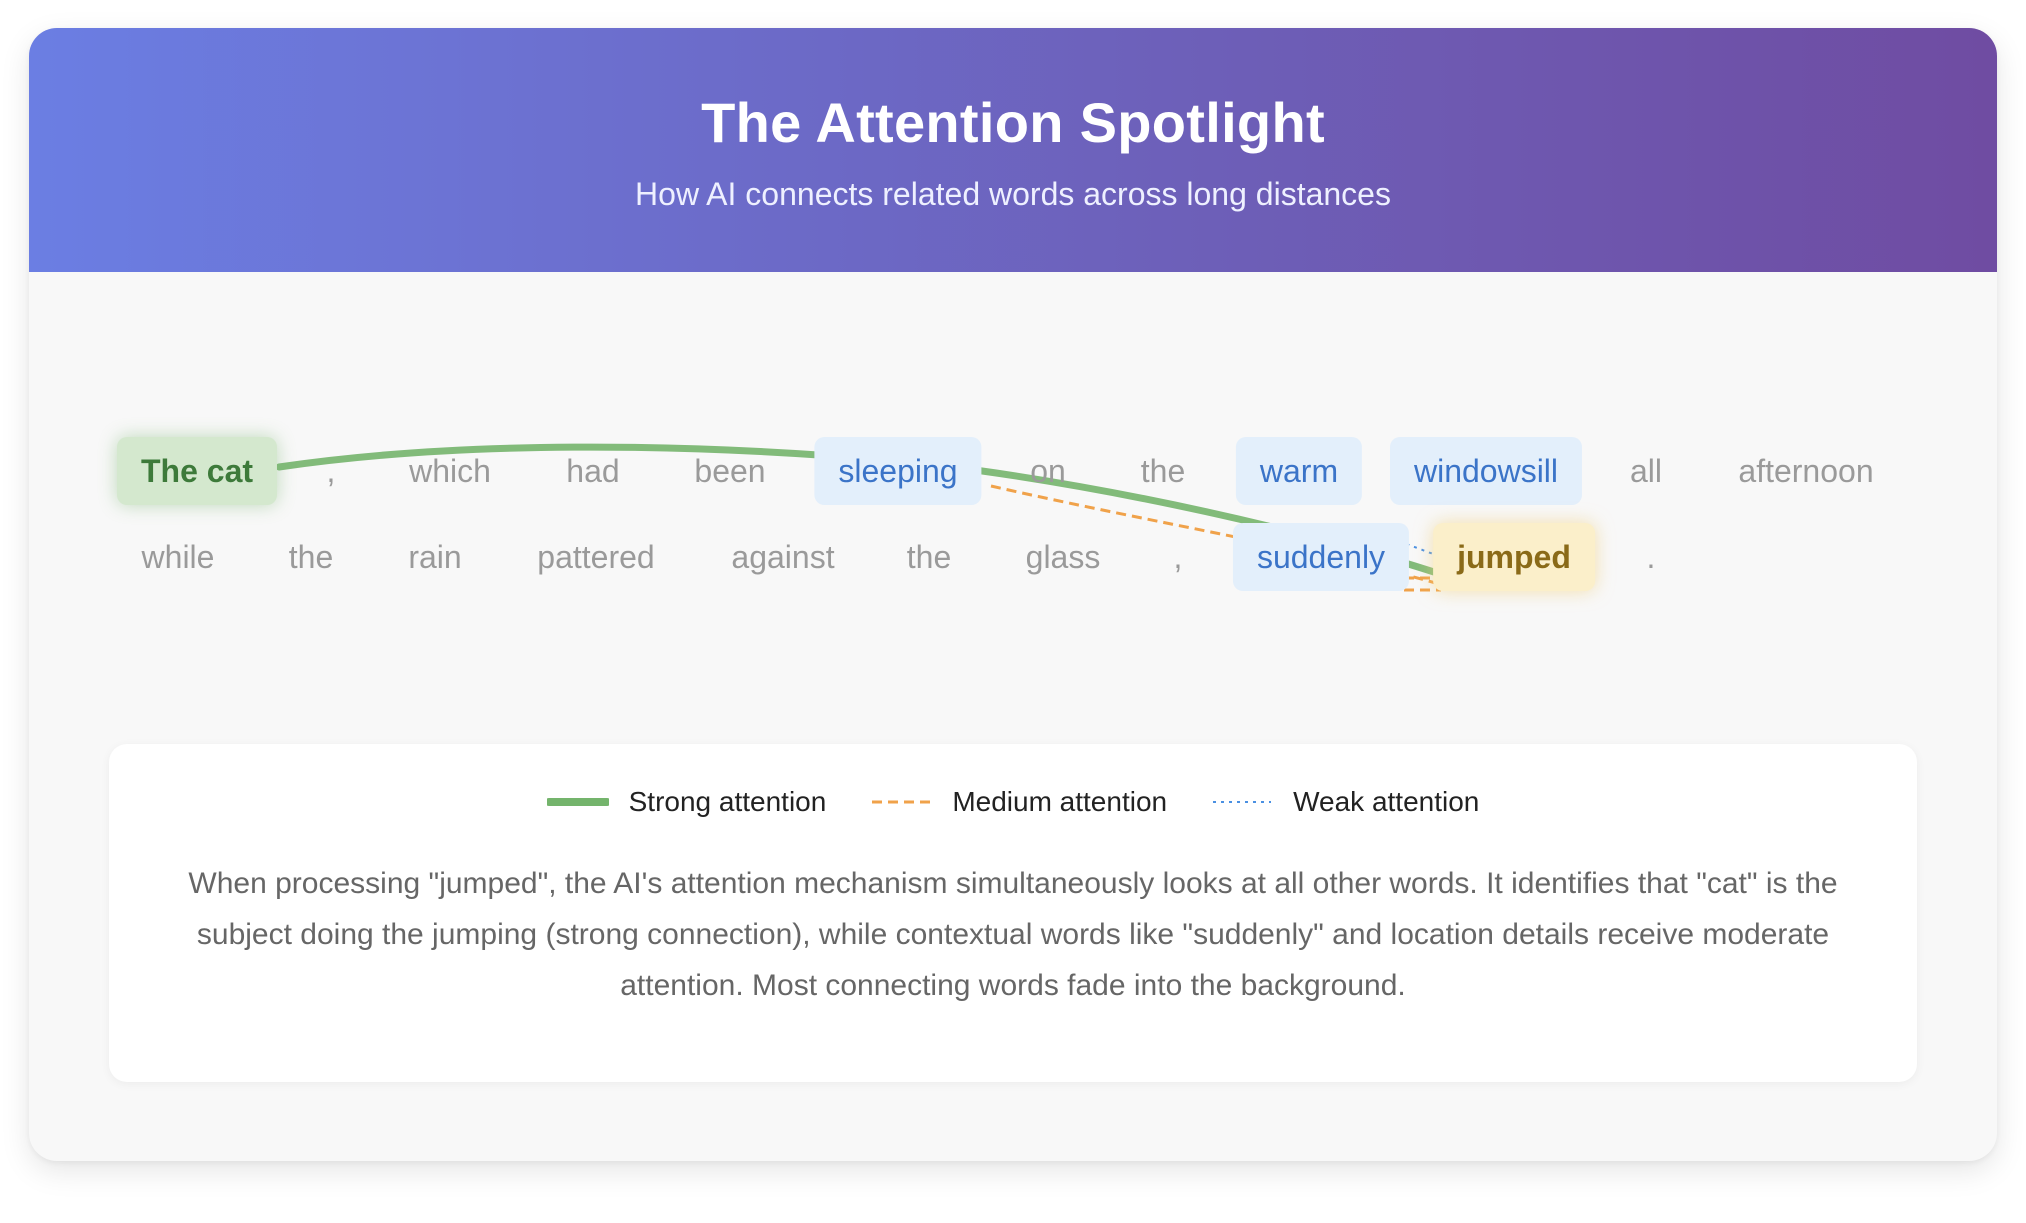 This screenshot has width=2026, height=1223. Describe the element at coordinates (197, 471) in the screenshot. I see `token-the-cat: The cat` at that location.